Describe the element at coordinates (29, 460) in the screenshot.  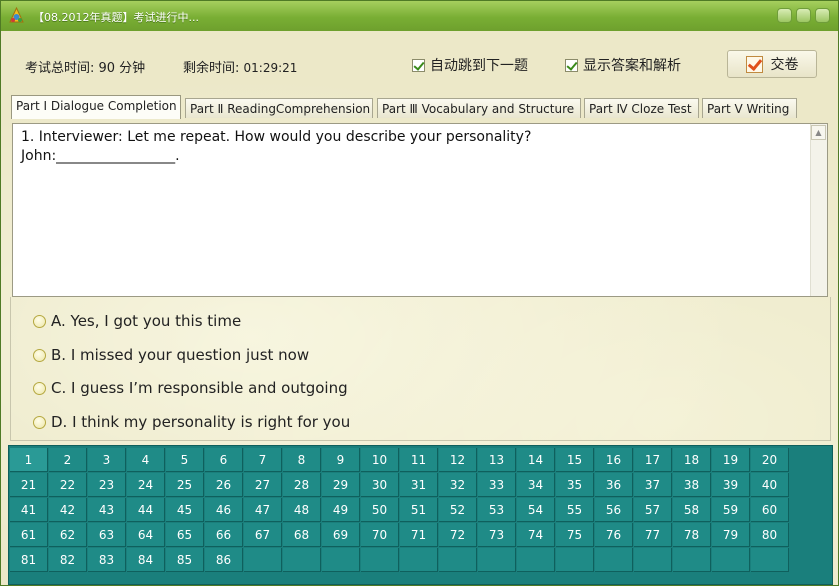
I see `question-number-cell: 1` at that location.